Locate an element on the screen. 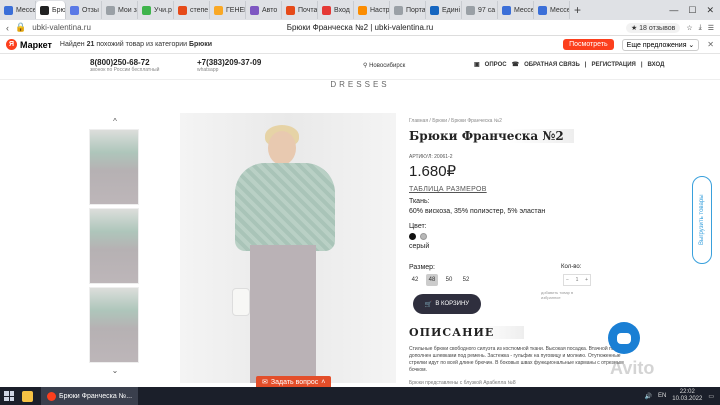 The image size is (720, 405). more-offers-dropdown: Еще предложения ⌄ is located at coordinates (660, 44).